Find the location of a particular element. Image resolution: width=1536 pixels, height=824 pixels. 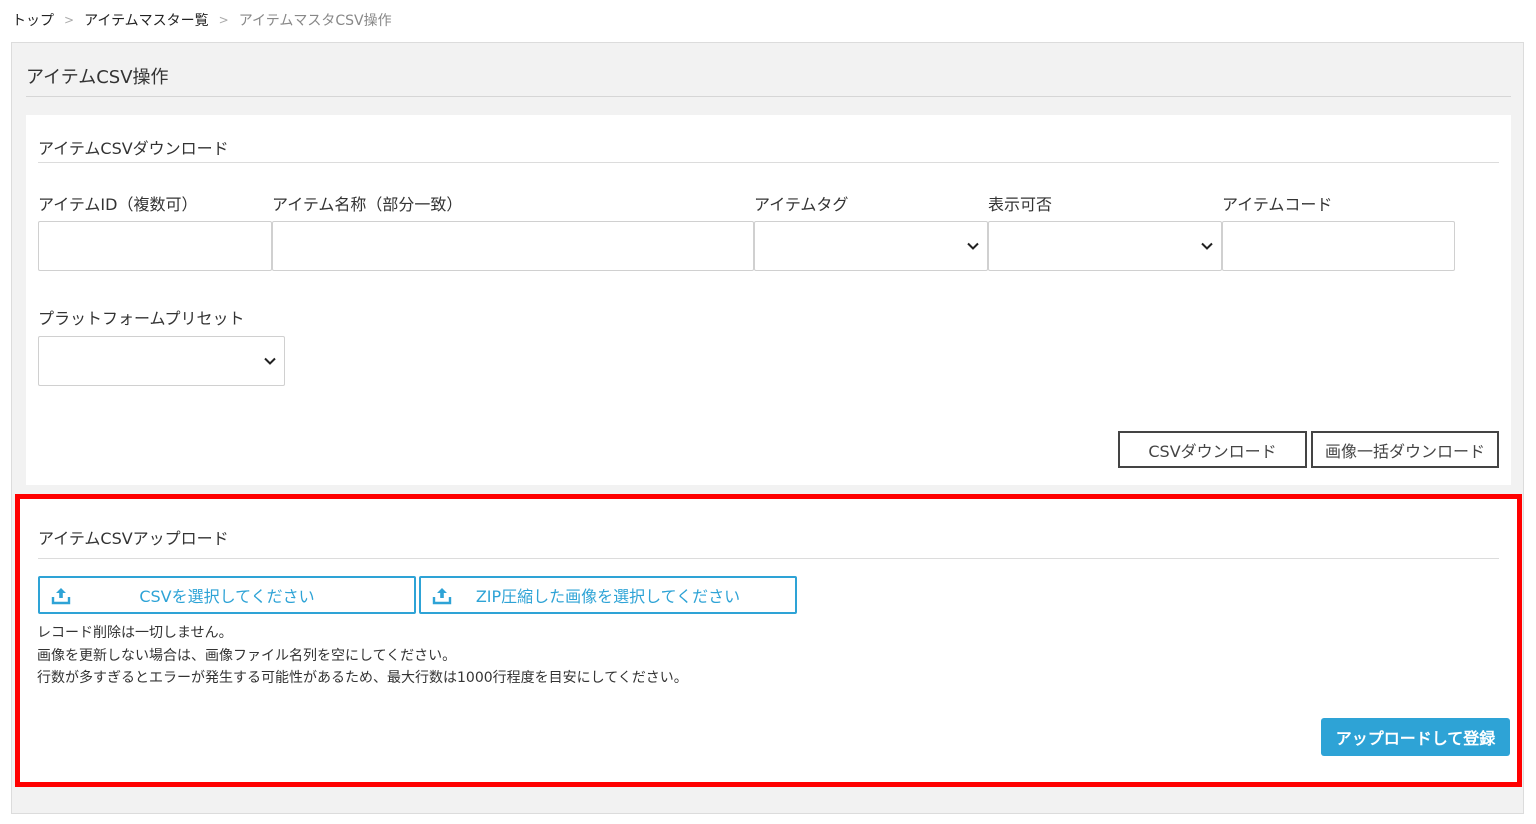

download-section-title: アイテムCSVダウンロード is located at coordinates (133, 148).